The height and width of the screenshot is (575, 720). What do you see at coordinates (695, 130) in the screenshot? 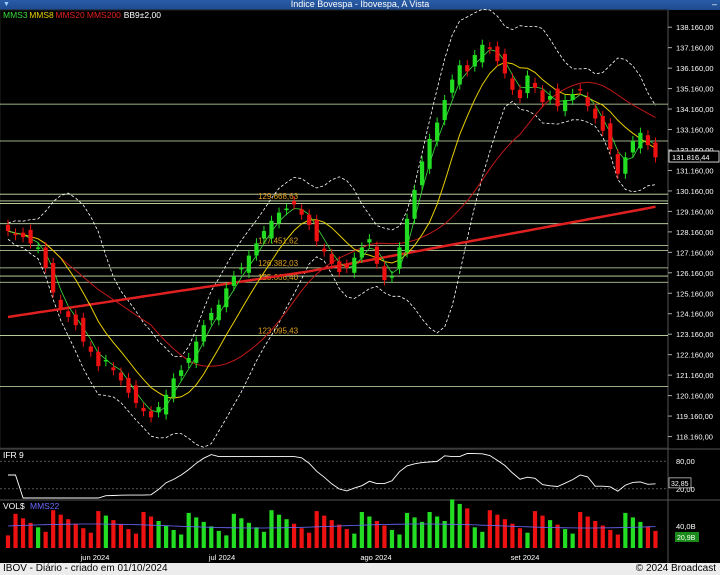
I see `price-axis-label: 133.160,00` at bounding box center [695, 130].